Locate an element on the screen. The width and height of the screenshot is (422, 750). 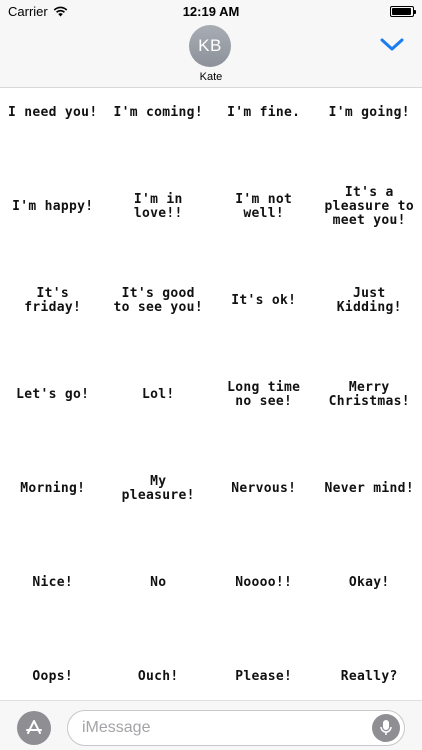
sticker-item: It's ok! is located at coordinates (264, 323).